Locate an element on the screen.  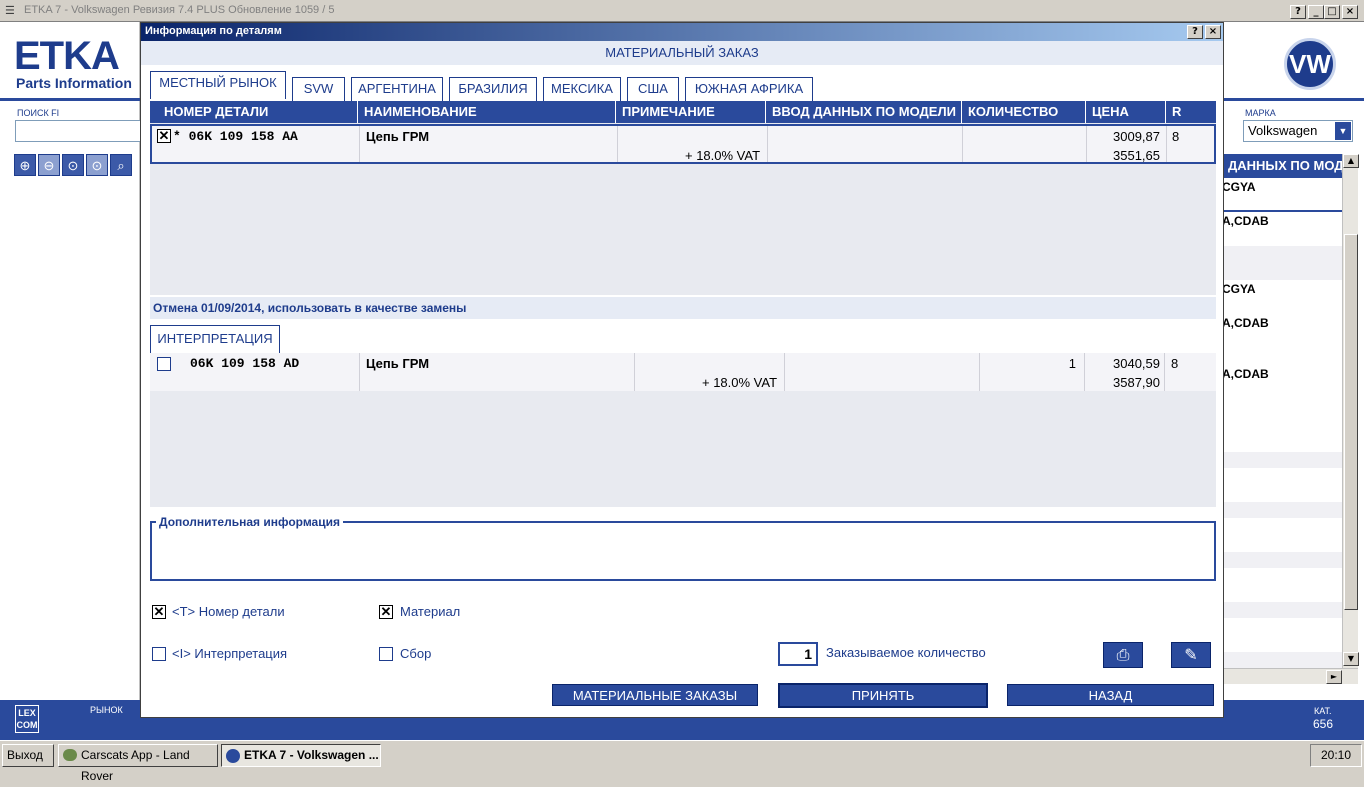
right-column-header: ДАННЫХ ПО МОД is located at coordinates (1282, 166).